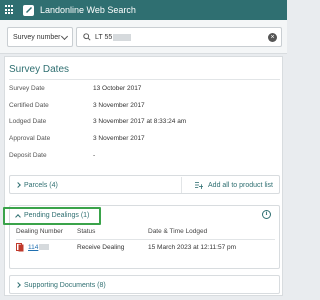 Image resolution: width=320 pixels, height=300 pixels. I want to click on parcels-card: Parcels (4) Add all to product list, so click(144, 184).